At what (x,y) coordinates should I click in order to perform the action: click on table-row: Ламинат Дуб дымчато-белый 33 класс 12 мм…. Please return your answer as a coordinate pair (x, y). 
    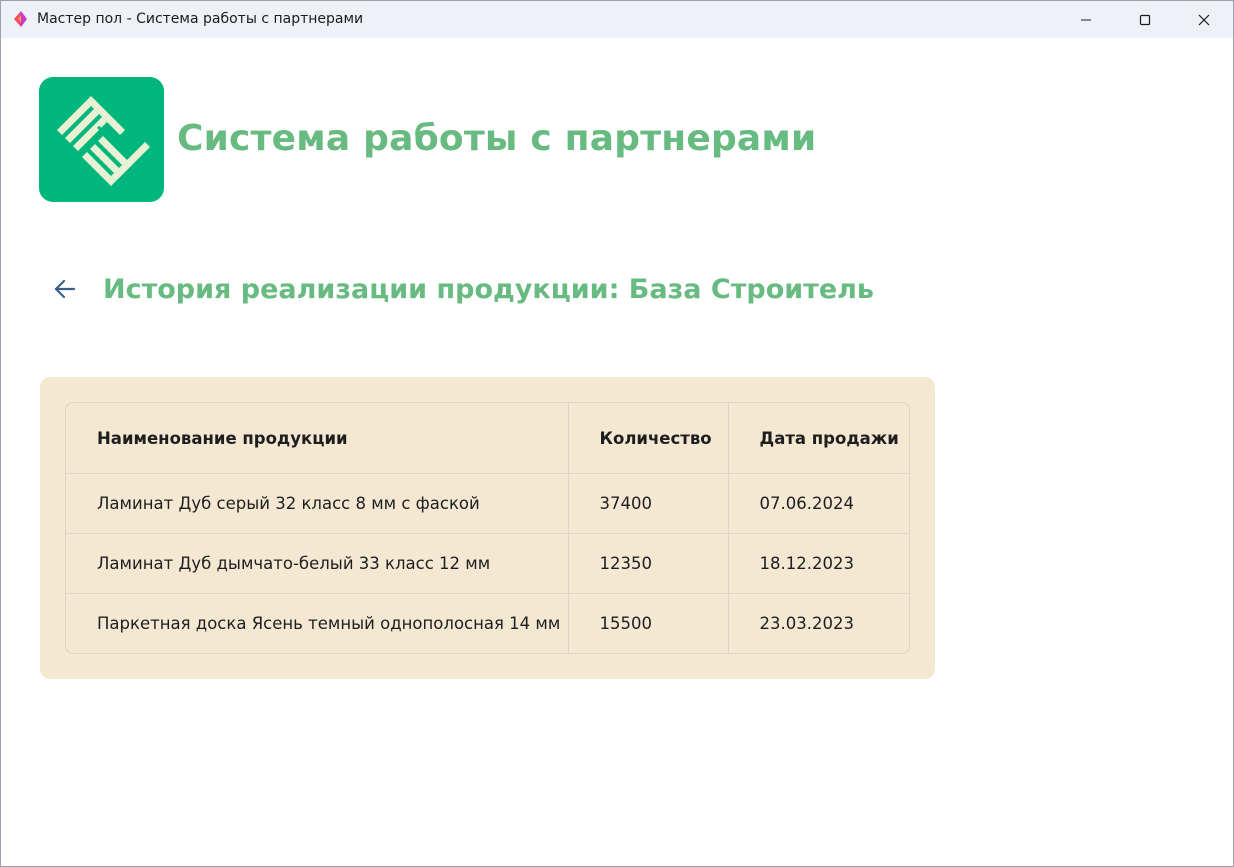
    Looking at the image, I should click on (487, 563).